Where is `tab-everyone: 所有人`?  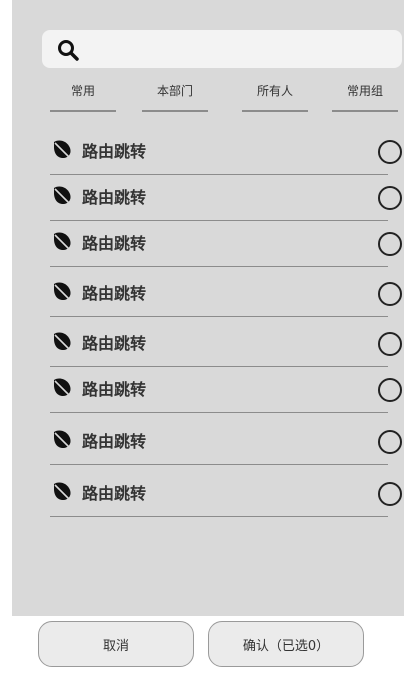 tab-everyone: 所有人 is located at coordinates (275, 98).